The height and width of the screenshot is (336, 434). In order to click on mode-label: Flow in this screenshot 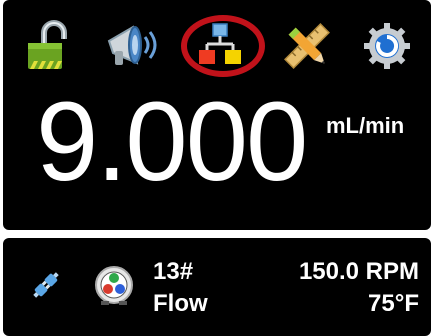, I will do `click(180, 303)`.